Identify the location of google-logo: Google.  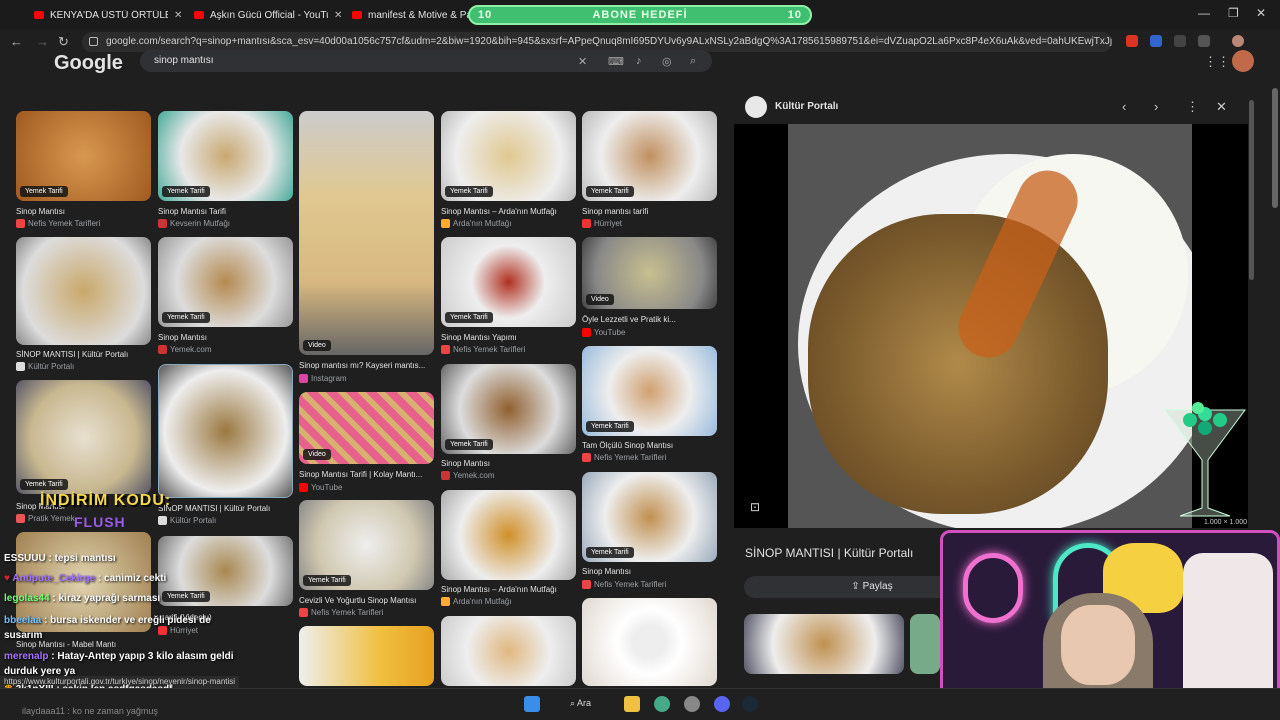
(88, 63).